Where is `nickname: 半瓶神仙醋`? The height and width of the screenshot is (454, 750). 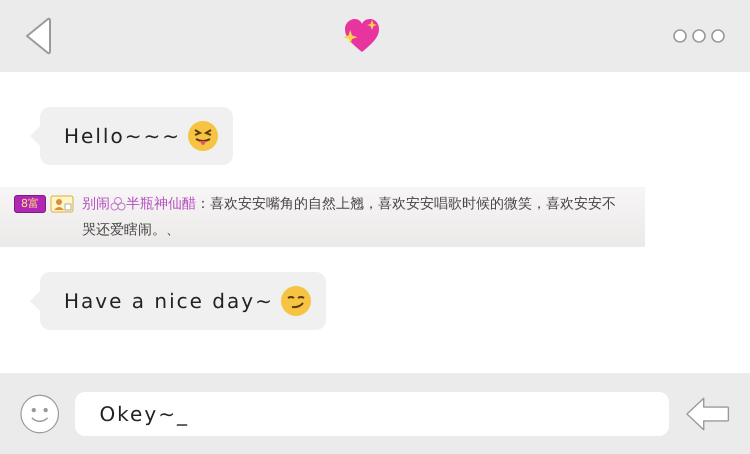 nickname: 半瓶神仙醋 is located at coordinates (161, 204).